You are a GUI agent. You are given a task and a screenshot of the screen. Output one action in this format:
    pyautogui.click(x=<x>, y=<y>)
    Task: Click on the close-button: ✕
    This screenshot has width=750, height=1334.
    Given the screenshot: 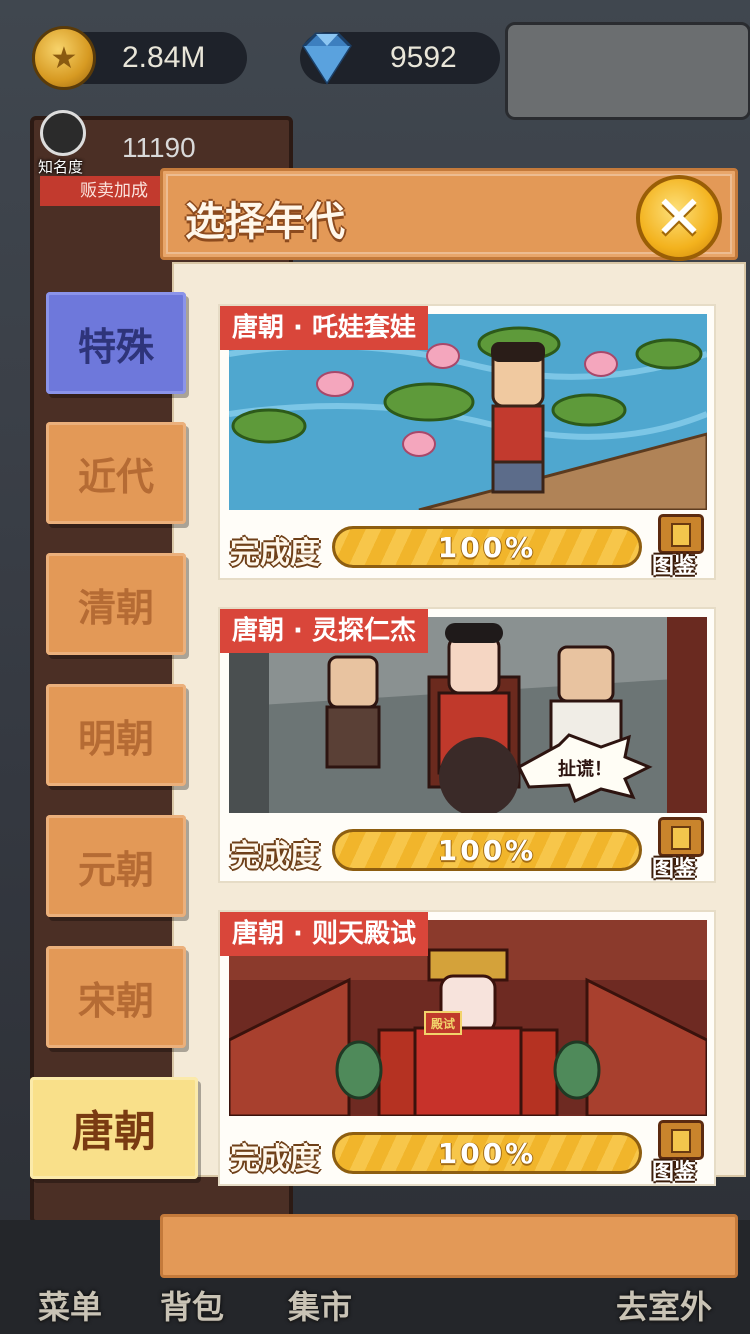 What is the action you would take?
    pyautogui.click(x=679, y=218)
    